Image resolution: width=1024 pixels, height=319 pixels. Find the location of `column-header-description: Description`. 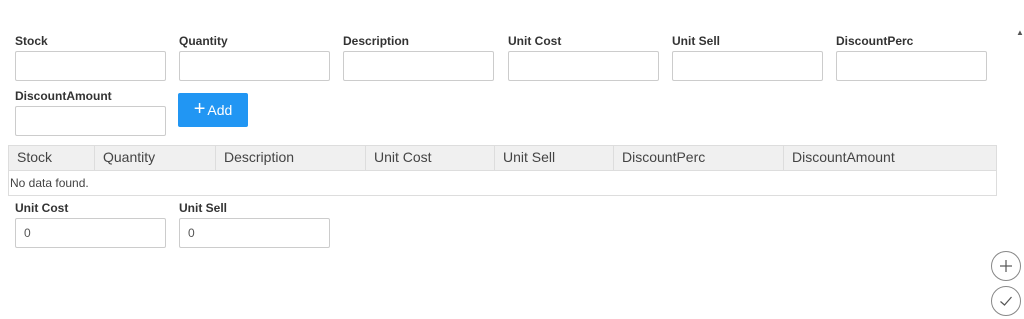

column-header-description: Description is located at coordinates (291, 158).